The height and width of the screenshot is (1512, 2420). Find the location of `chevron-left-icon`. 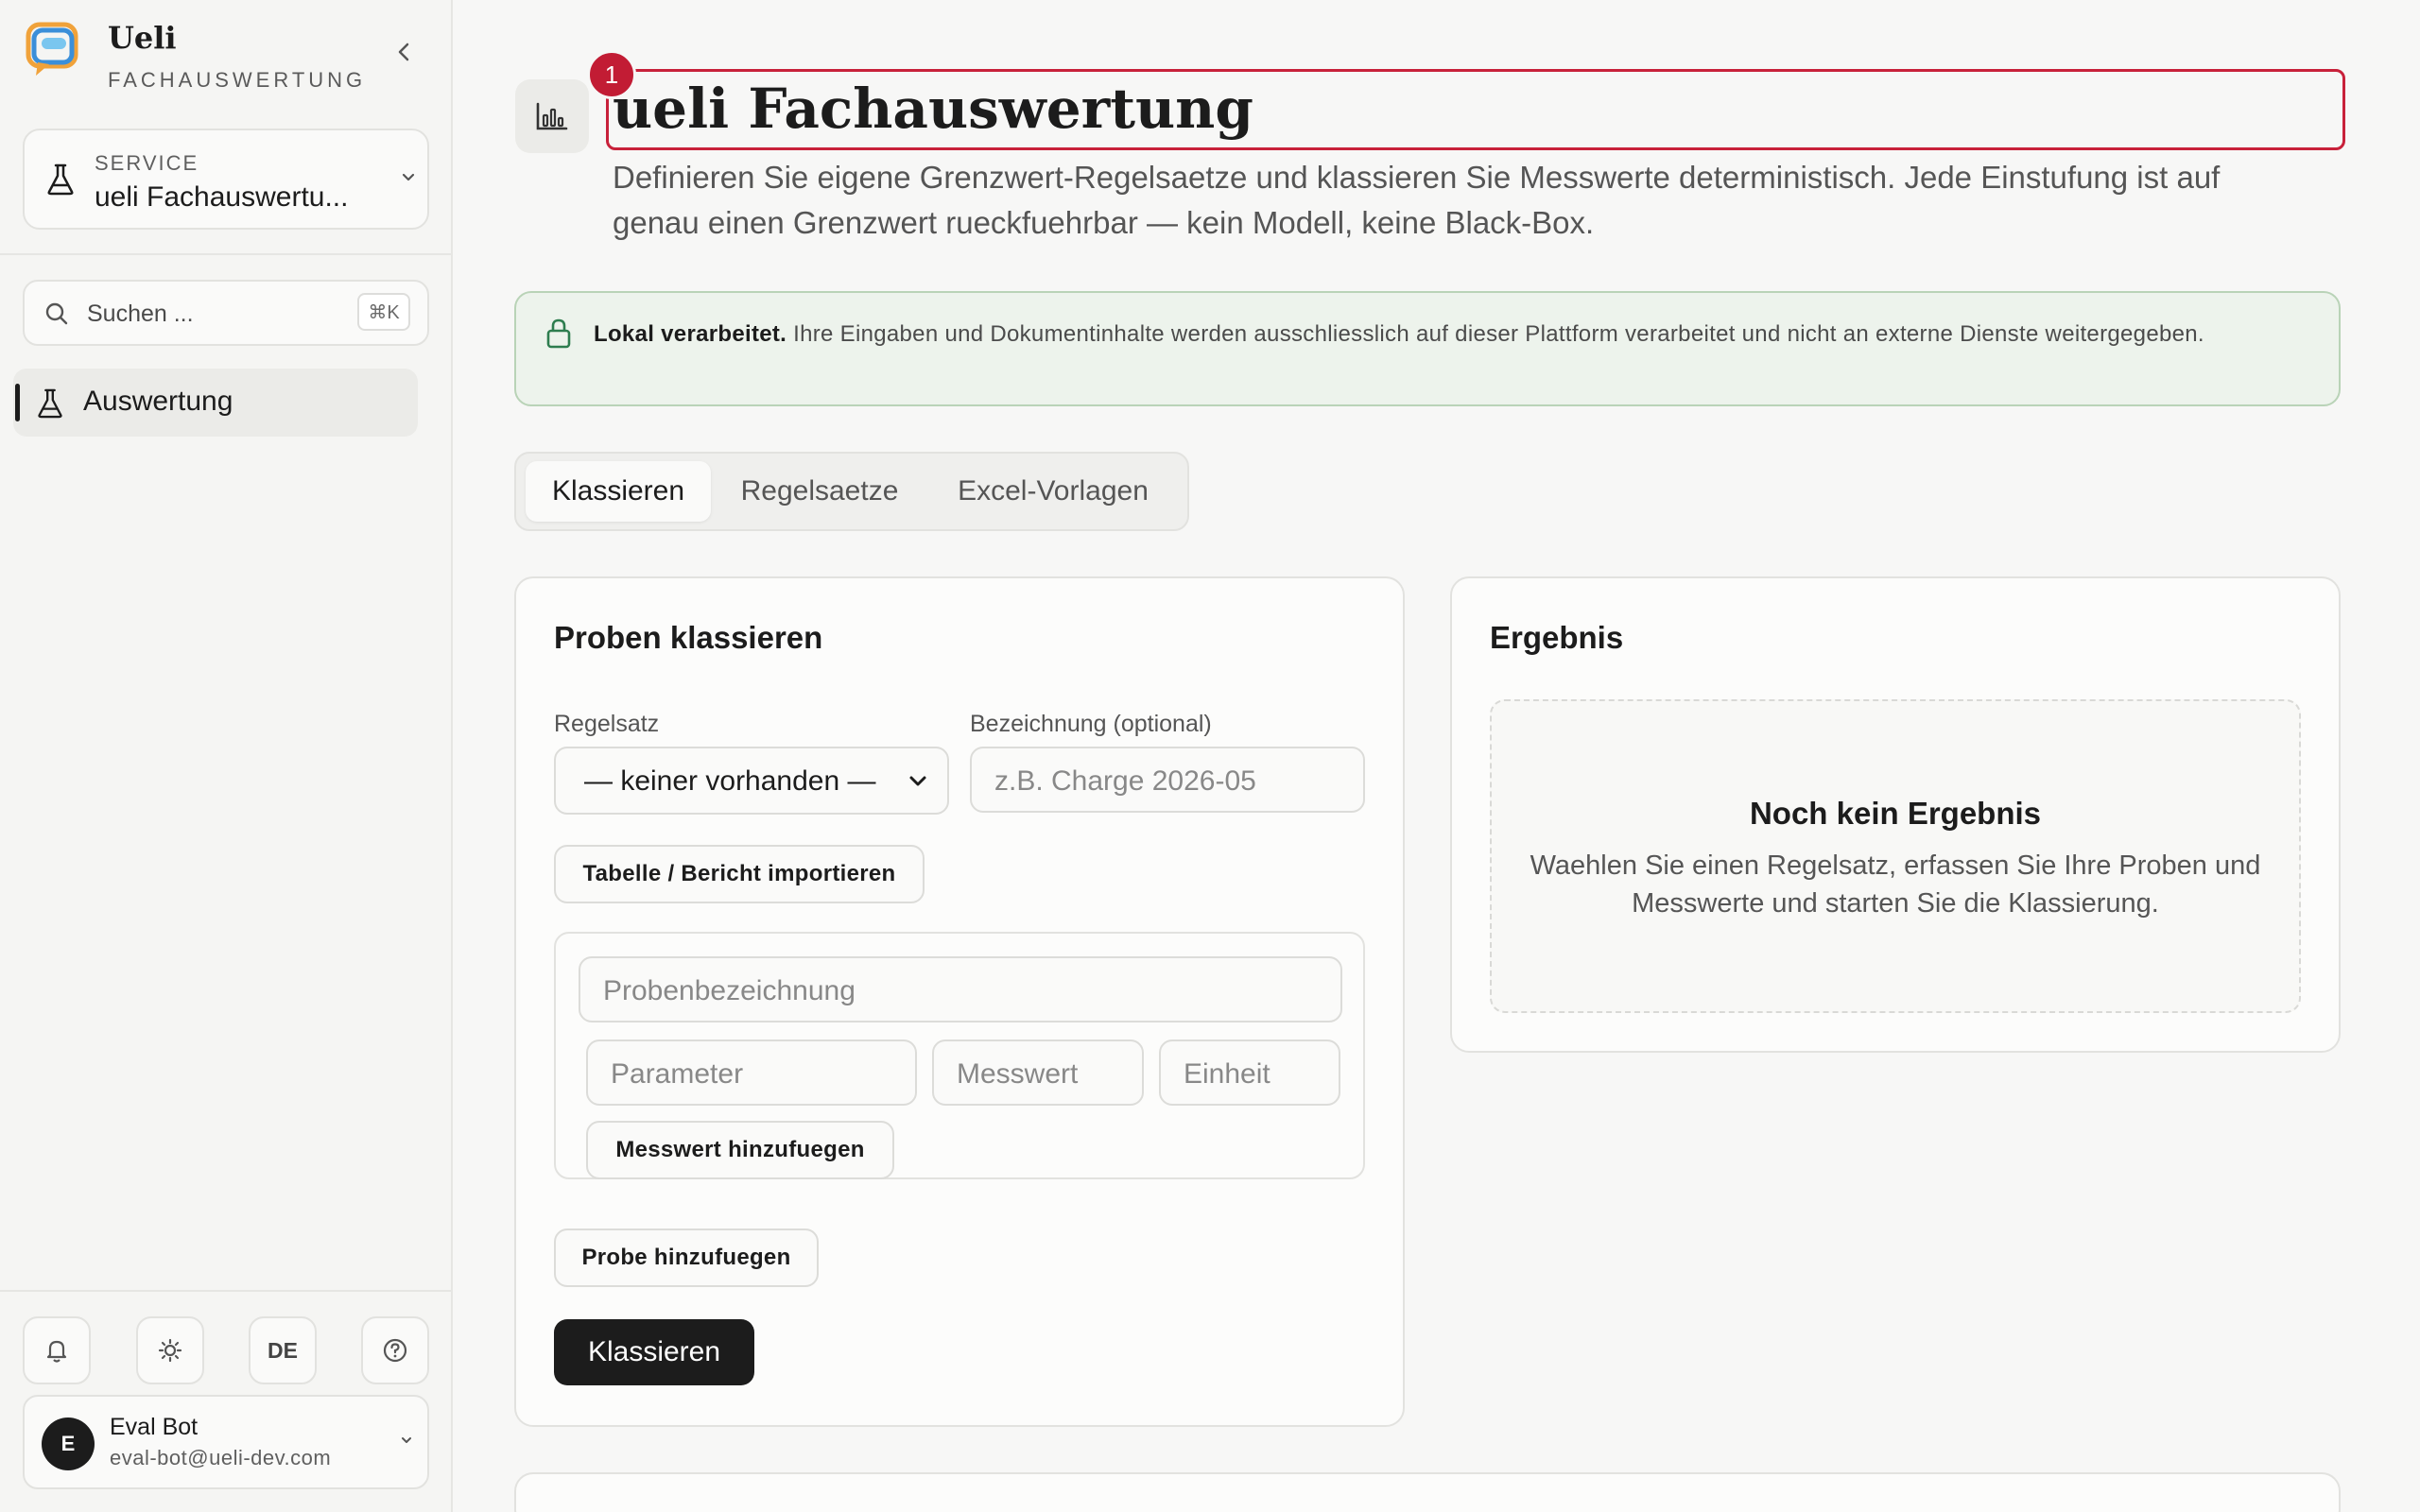

chevron-left-icon is located at coordinates (403, 52).